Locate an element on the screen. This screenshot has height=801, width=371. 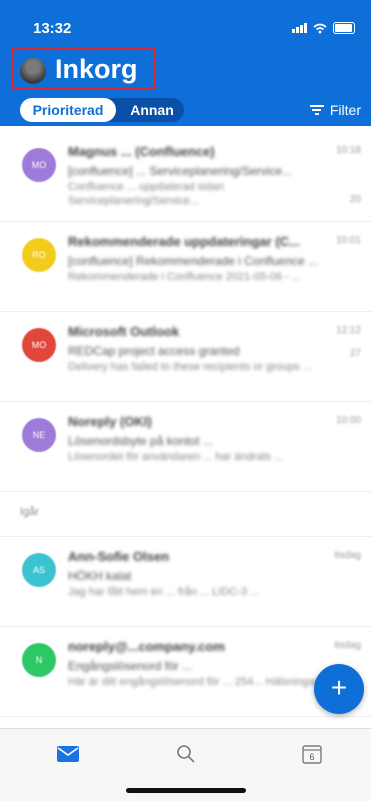
status-time: 13:32 is located at coordinates (52, 28).